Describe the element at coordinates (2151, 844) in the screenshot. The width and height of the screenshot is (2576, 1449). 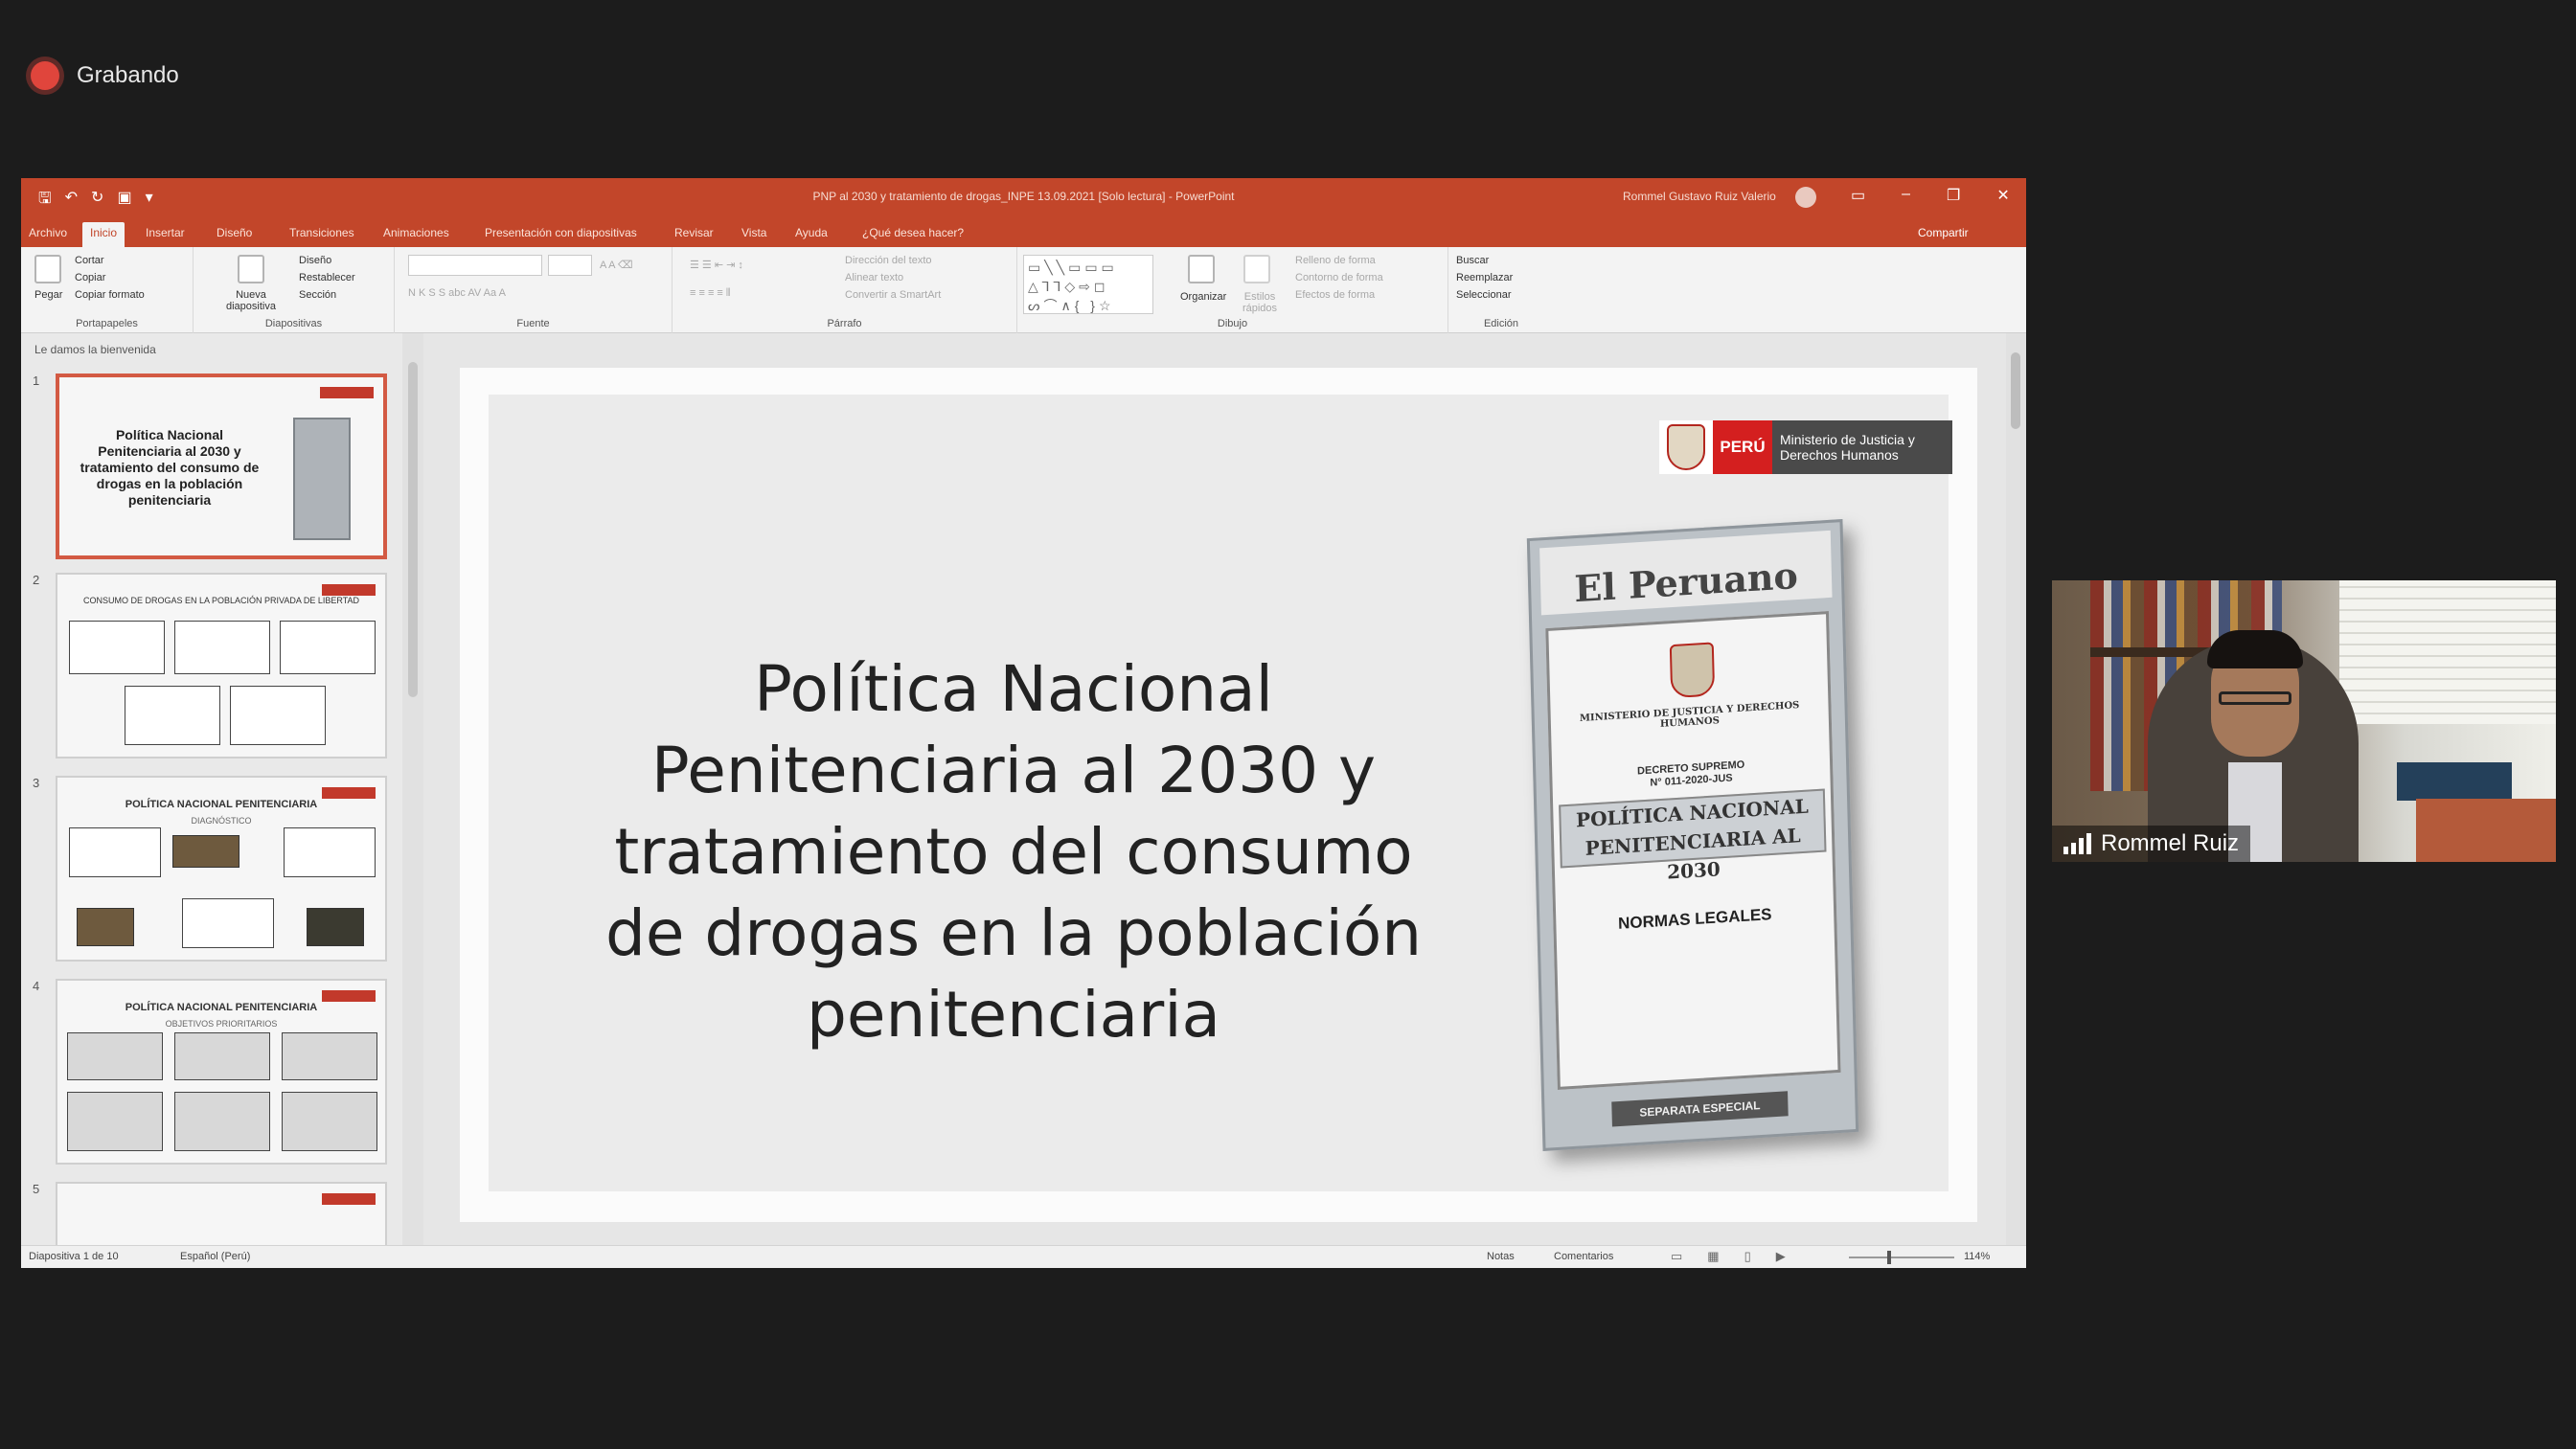
I see `participant-name-bar: Rommel Ruiz` at that location.